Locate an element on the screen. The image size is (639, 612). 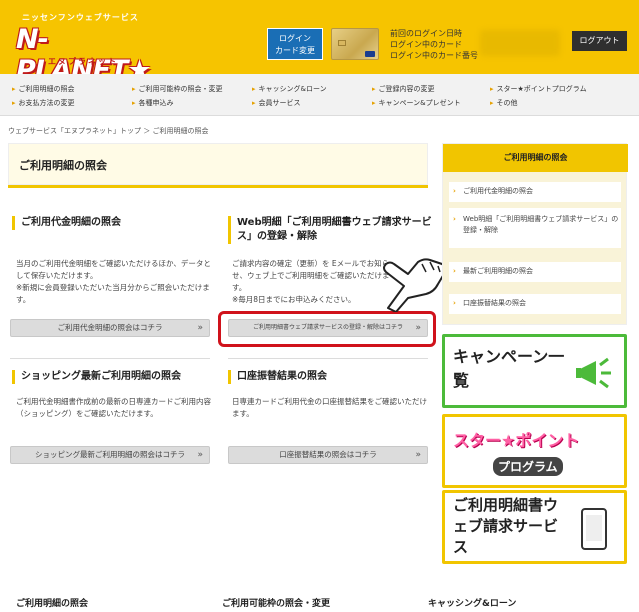
nav-item-registration: ご登録内容の変更 is located at coordinates (403, 89).